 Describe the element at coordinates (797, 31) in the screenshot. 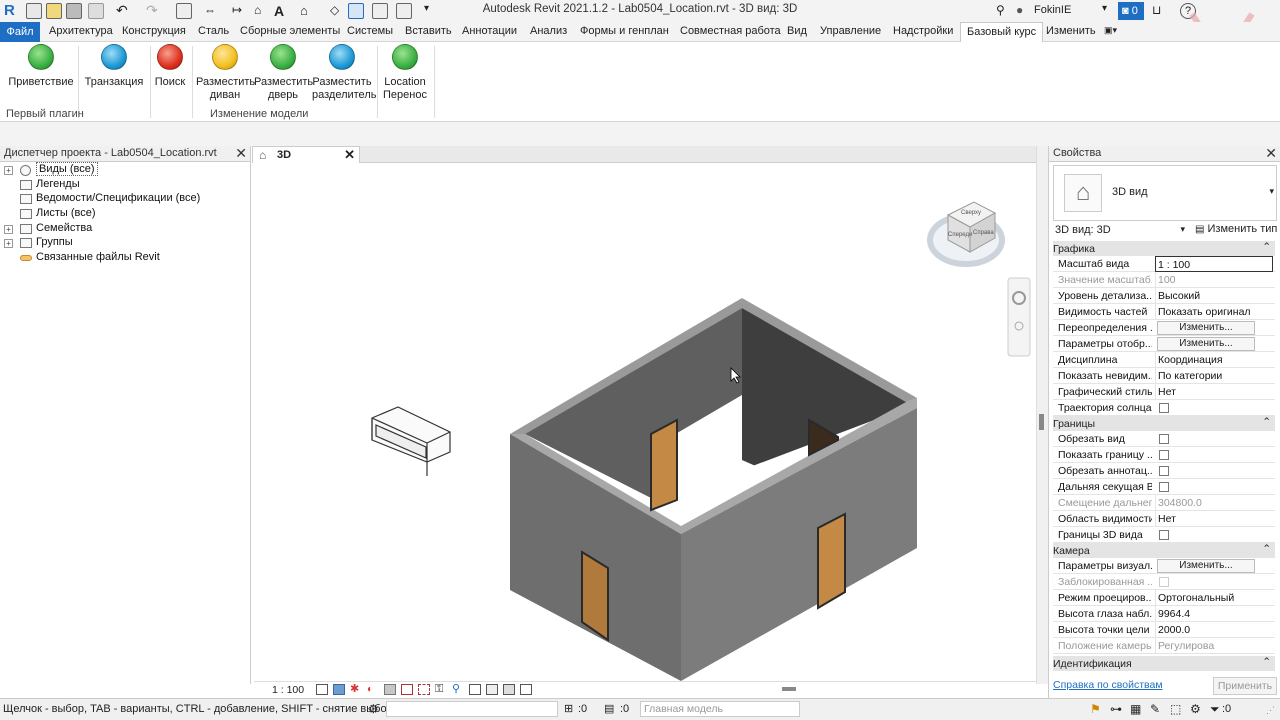

I see `tab-view: Вид` at that location.